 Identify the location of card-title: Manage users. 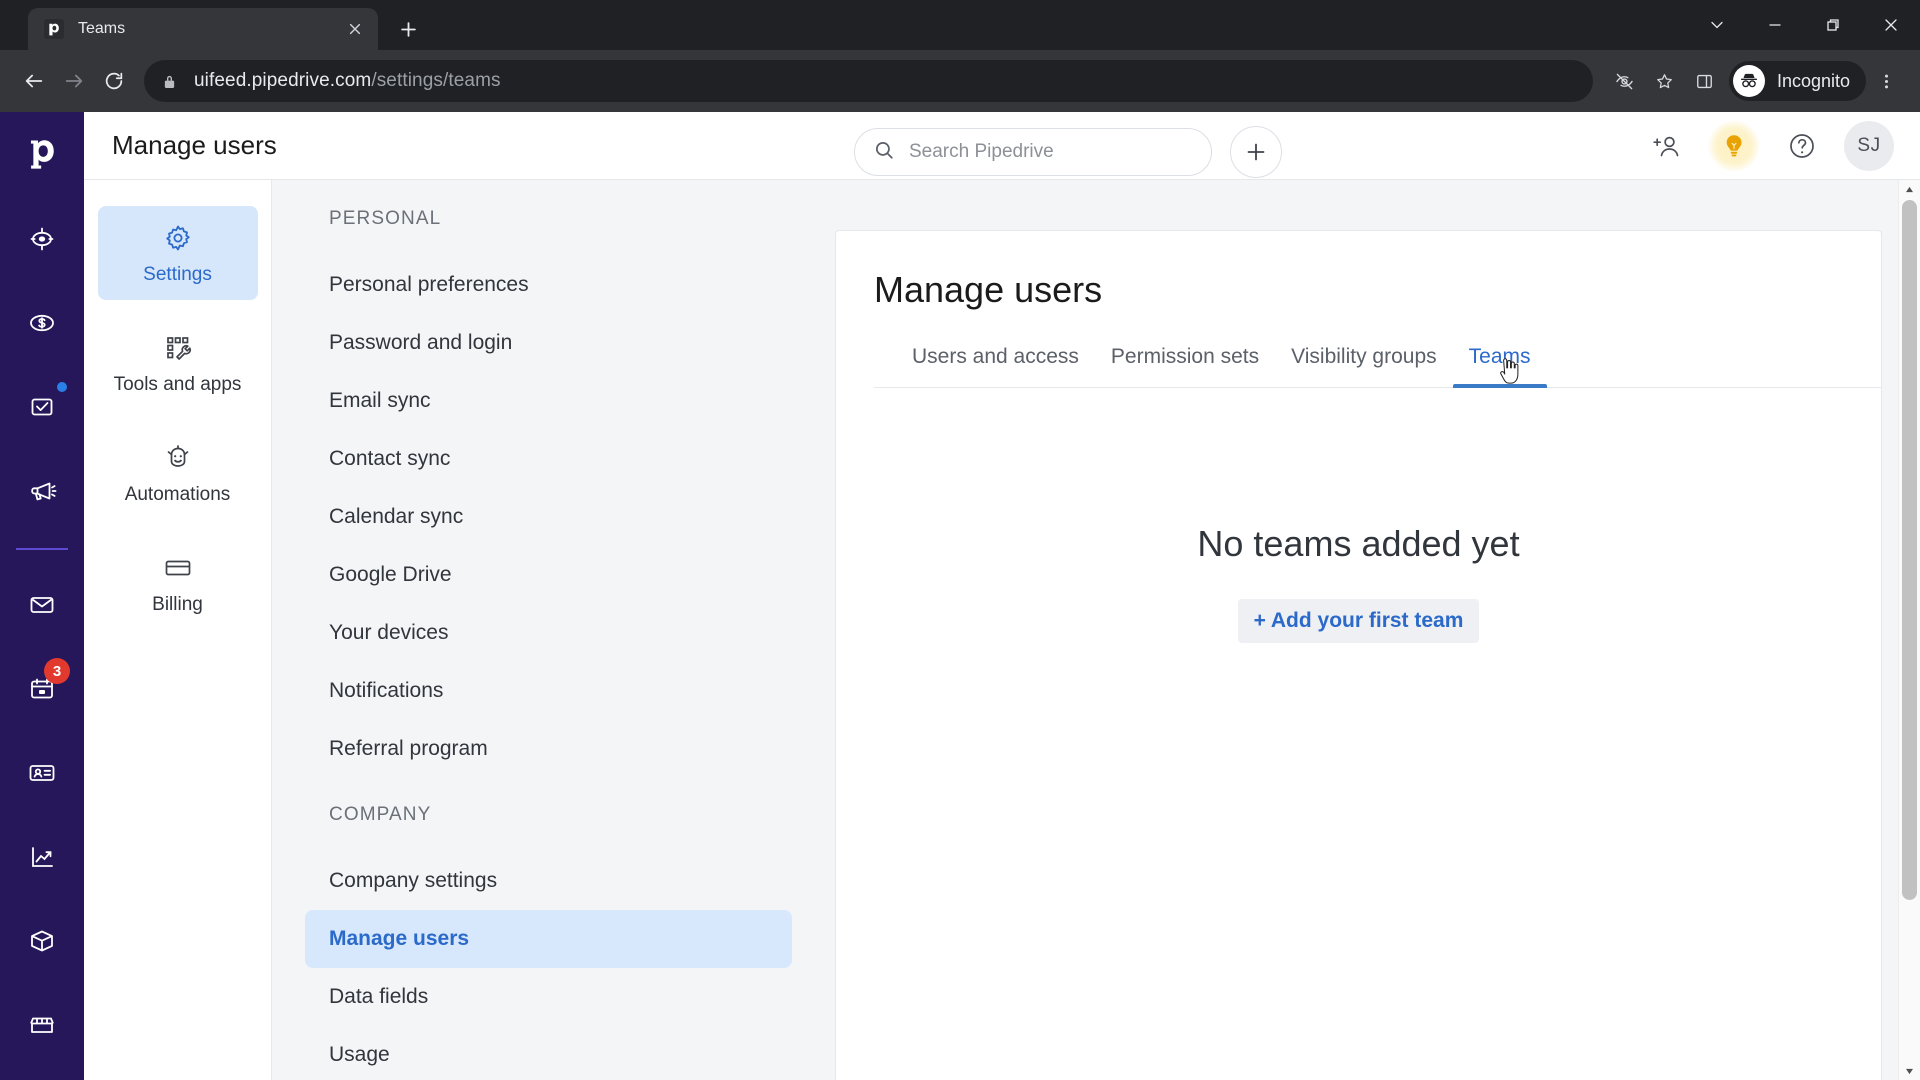
(988, 289).